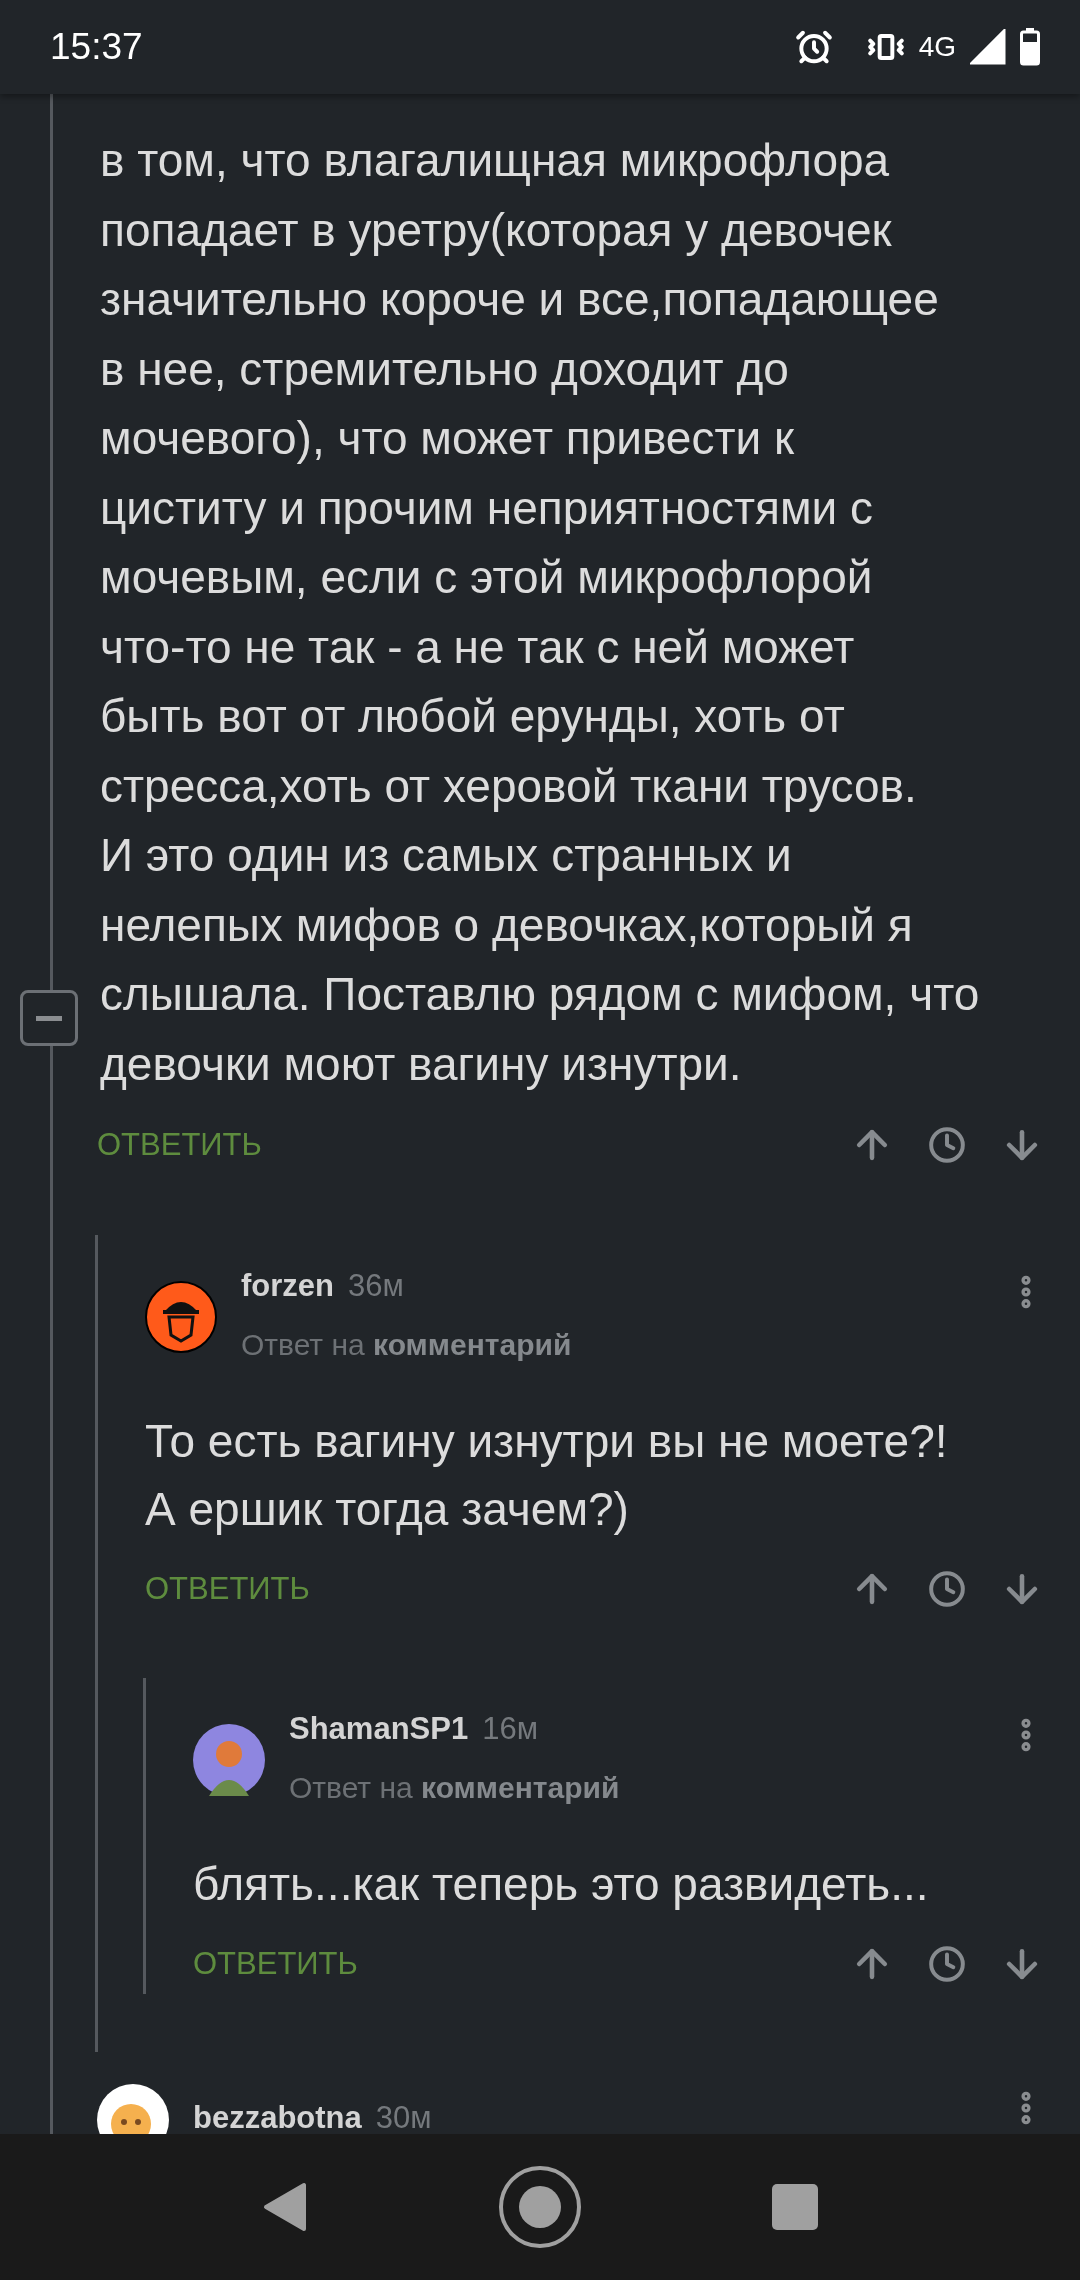 The height and width of the screenshot is (2280, 1080). Describe the element at coordinates (540, 2207) in the screenshot. I see `home-icon` at that location.